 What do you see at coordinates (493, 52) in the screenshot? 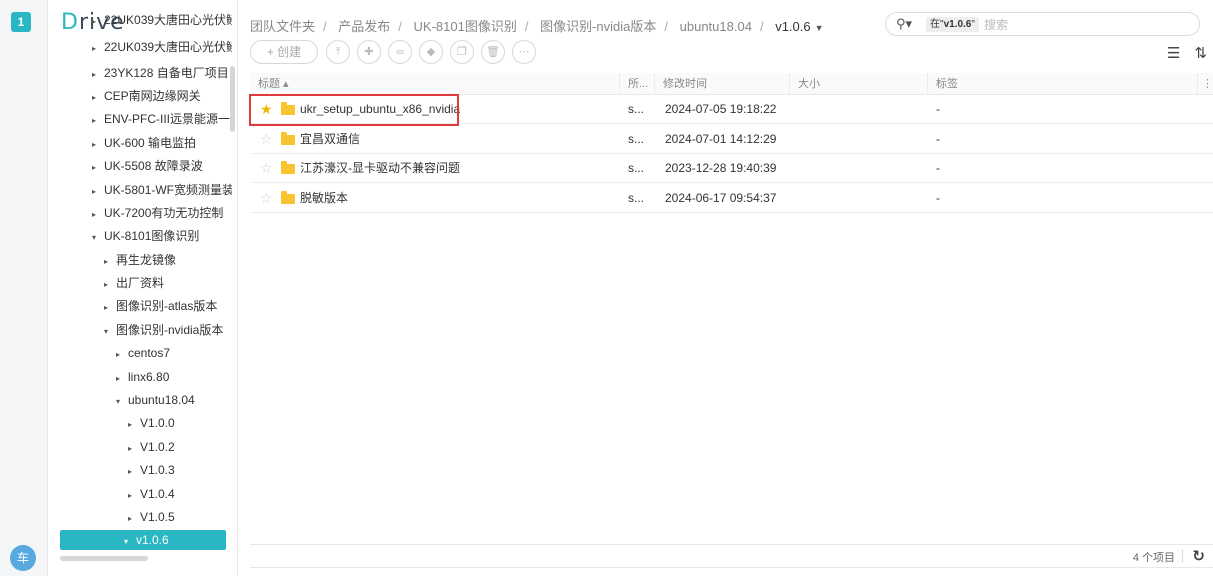
I see `delete-icon: 🗑` at bounding box center [493, 52].